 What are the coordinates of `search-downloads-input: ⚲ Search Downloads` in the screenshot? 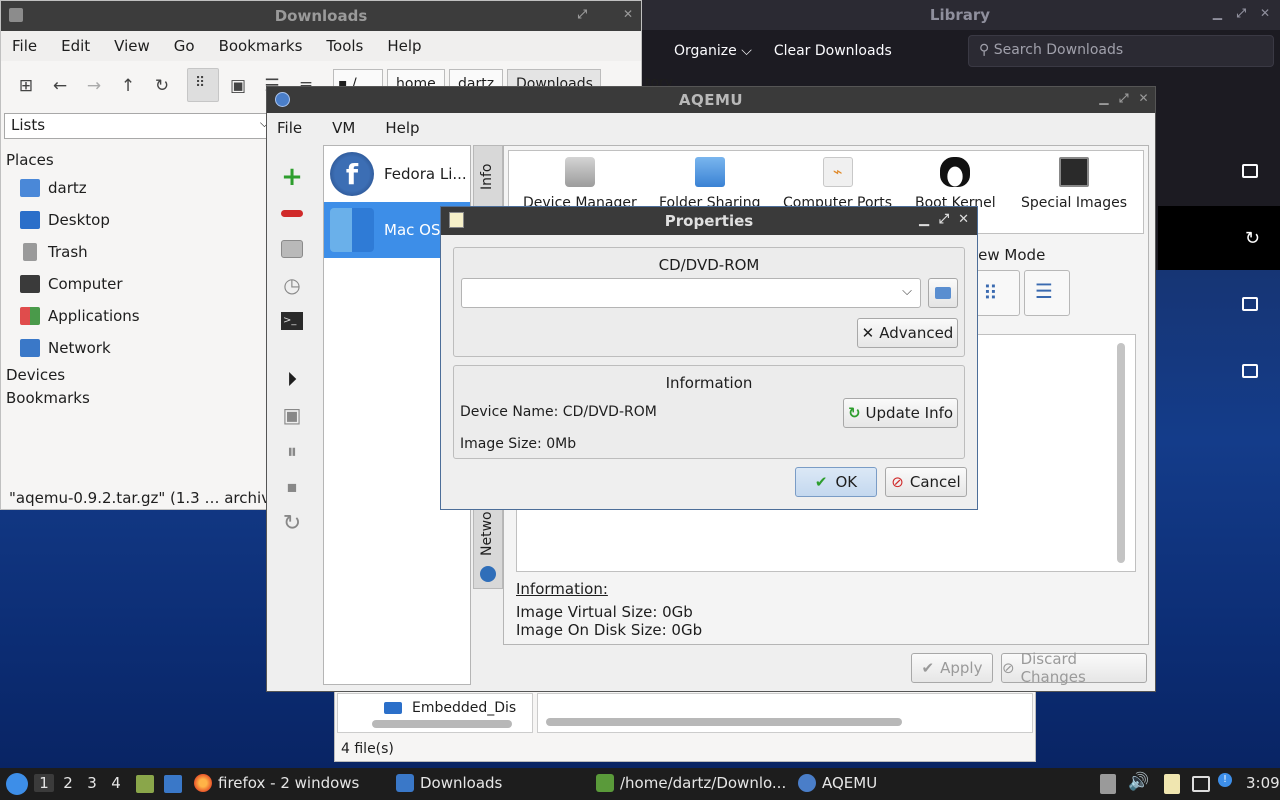 It's located at (1121, 51).